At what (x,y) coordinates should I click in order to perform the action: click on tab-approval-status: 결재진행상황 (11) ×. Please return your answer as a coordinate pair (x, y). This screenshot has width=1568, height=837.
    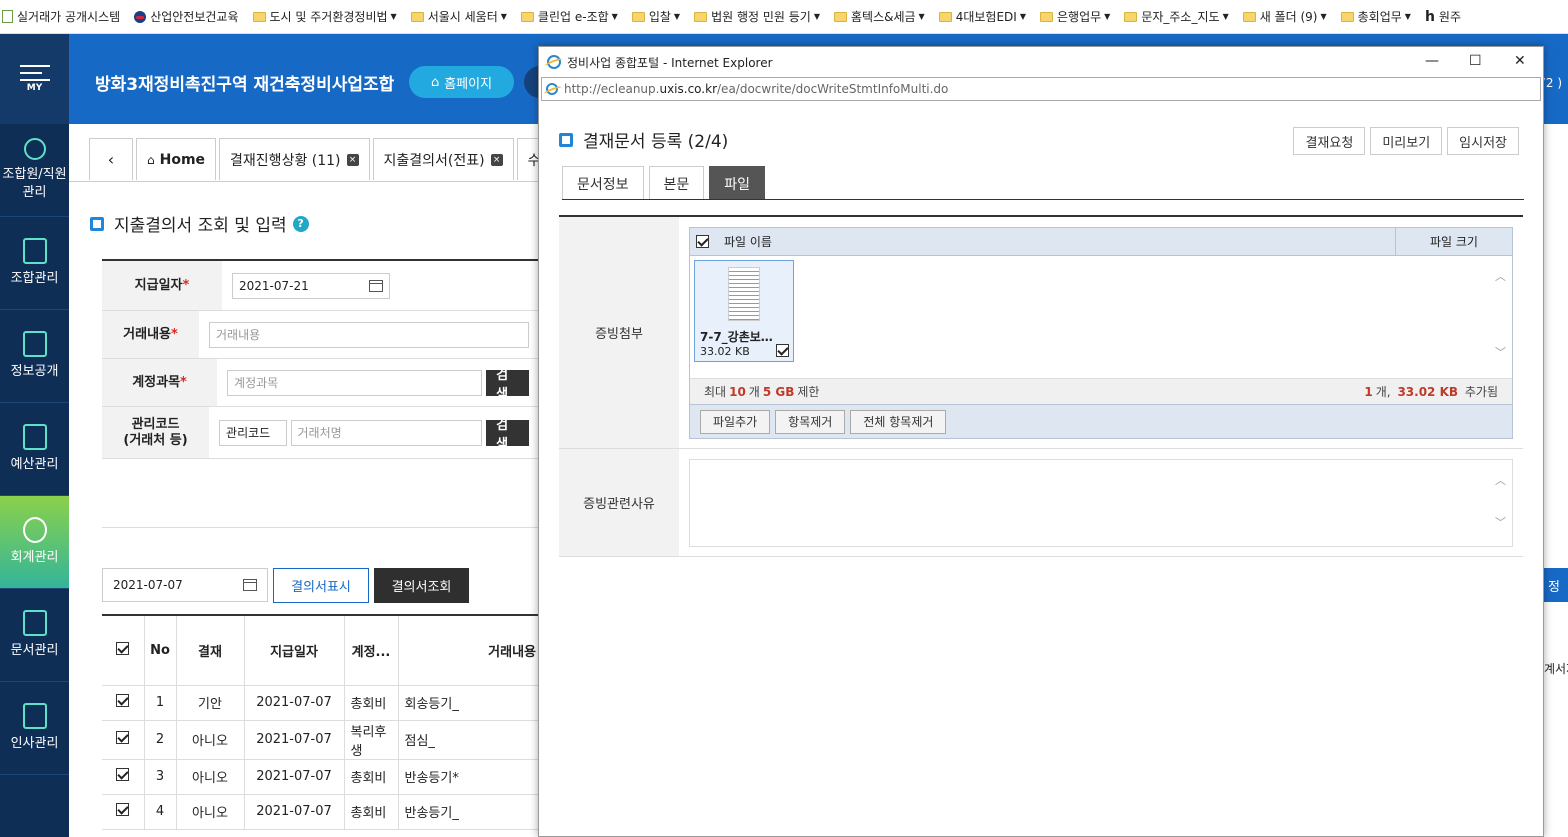
    Looking at the image, I should click on (294, 159).